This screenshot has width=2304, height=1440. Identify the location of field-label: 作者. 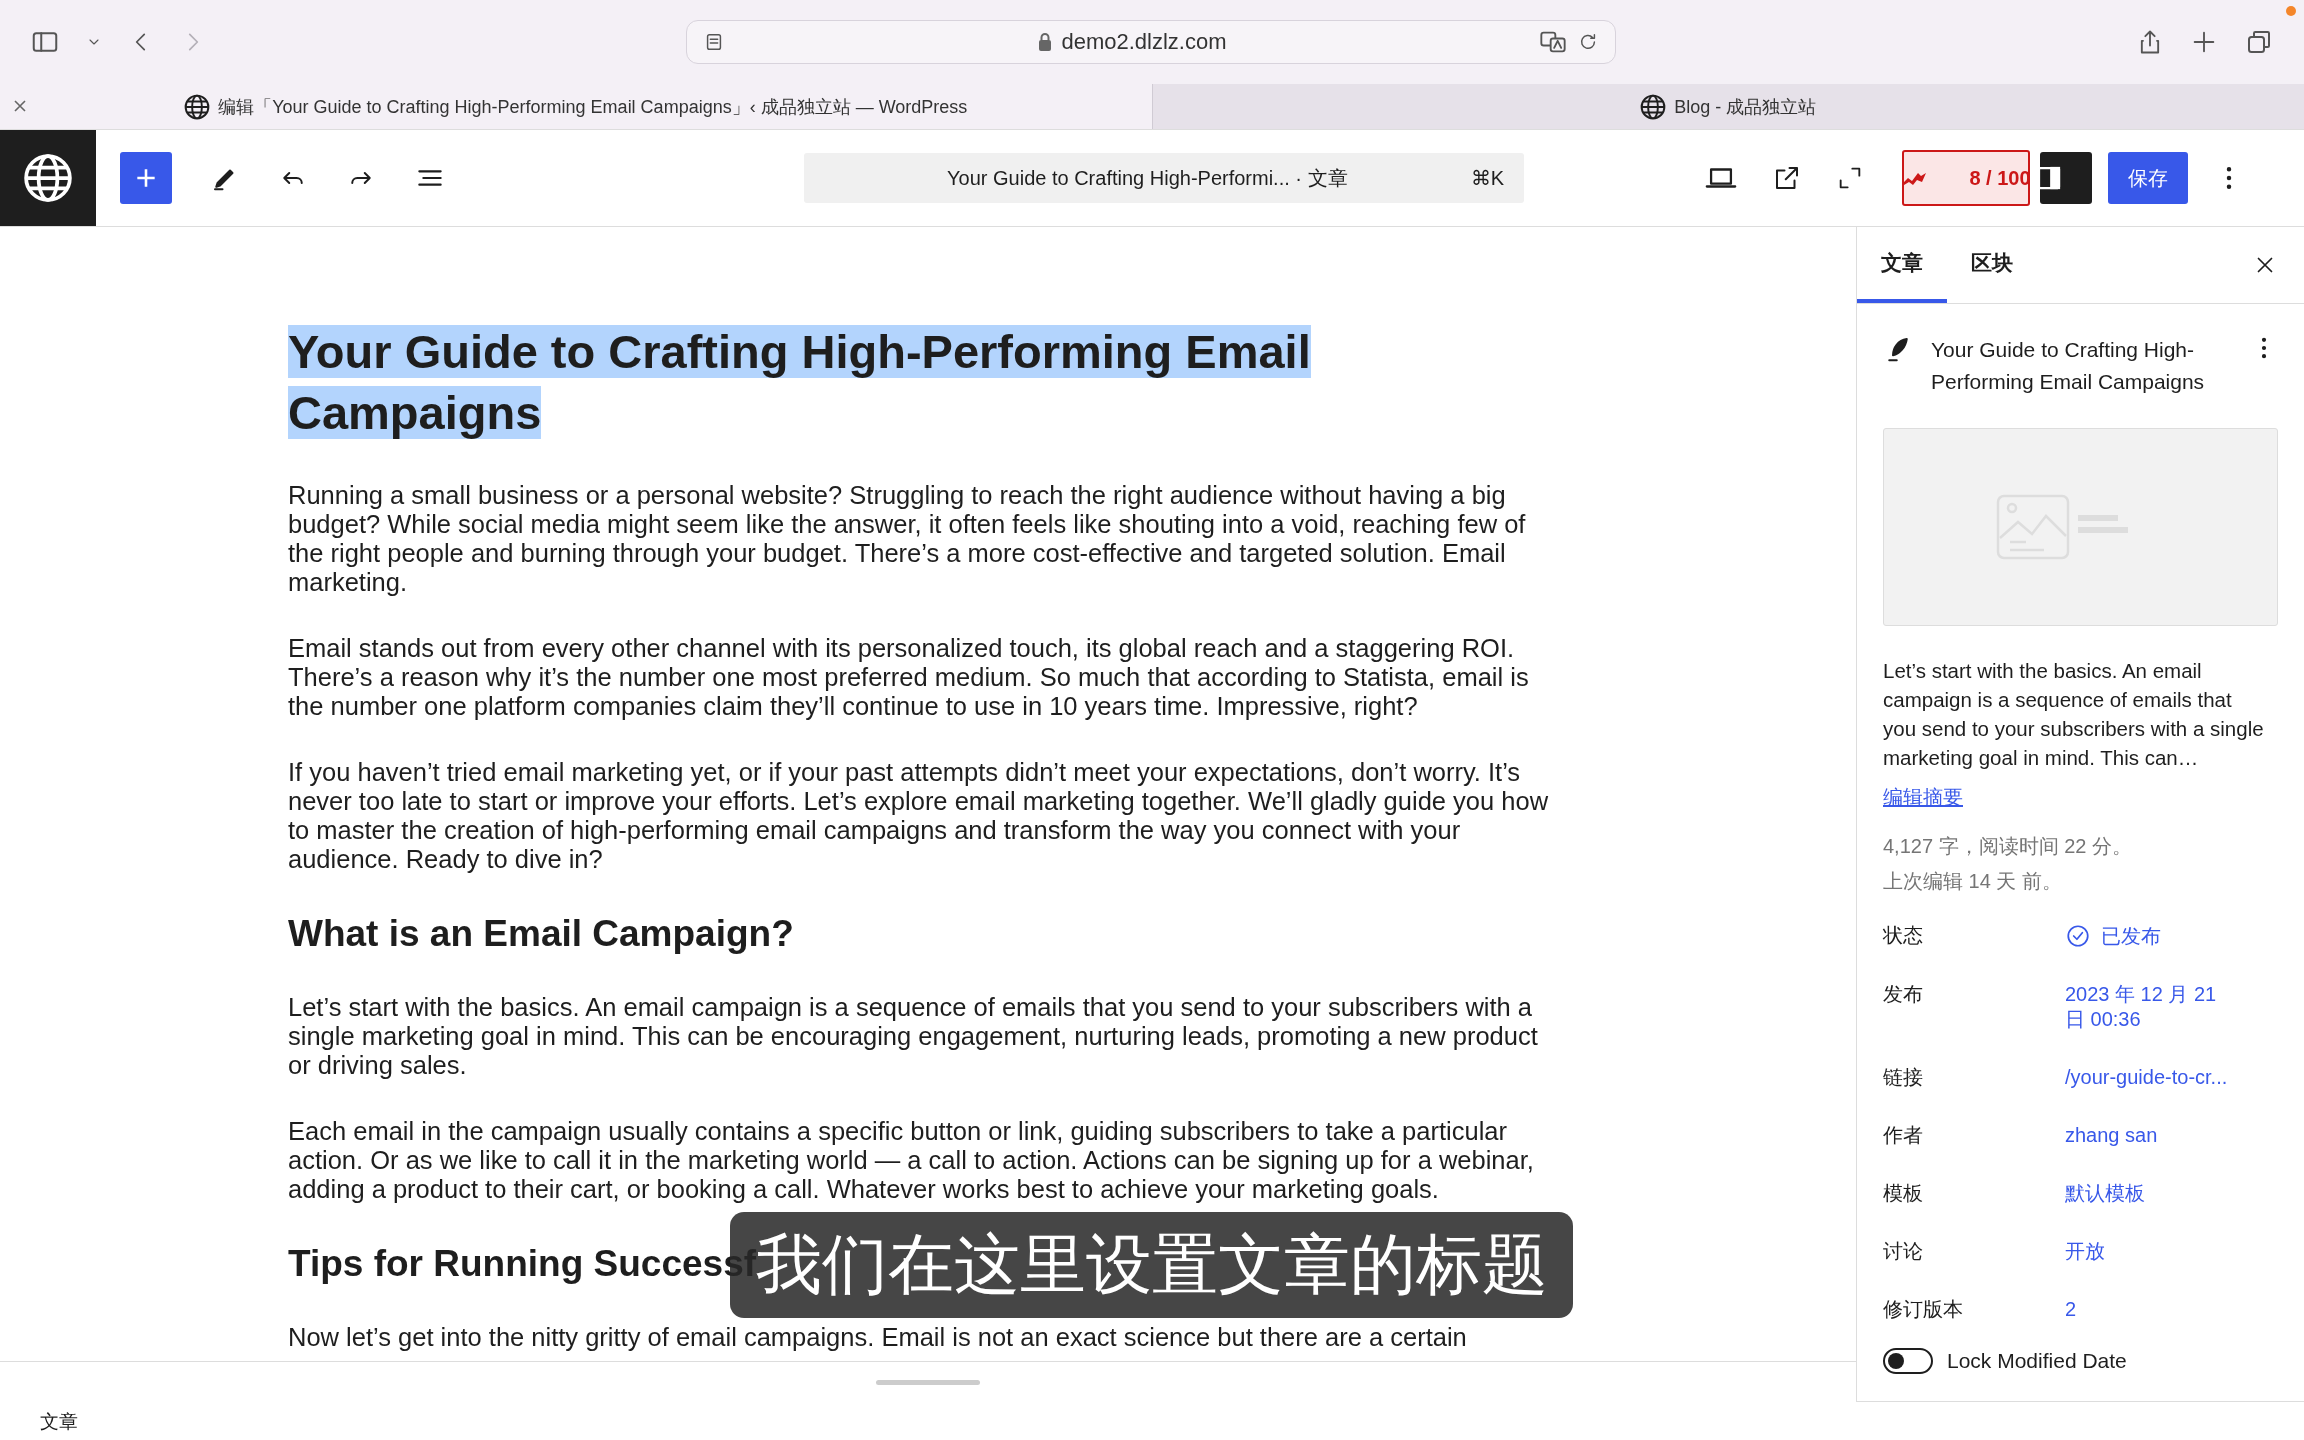
(1903, 1135).